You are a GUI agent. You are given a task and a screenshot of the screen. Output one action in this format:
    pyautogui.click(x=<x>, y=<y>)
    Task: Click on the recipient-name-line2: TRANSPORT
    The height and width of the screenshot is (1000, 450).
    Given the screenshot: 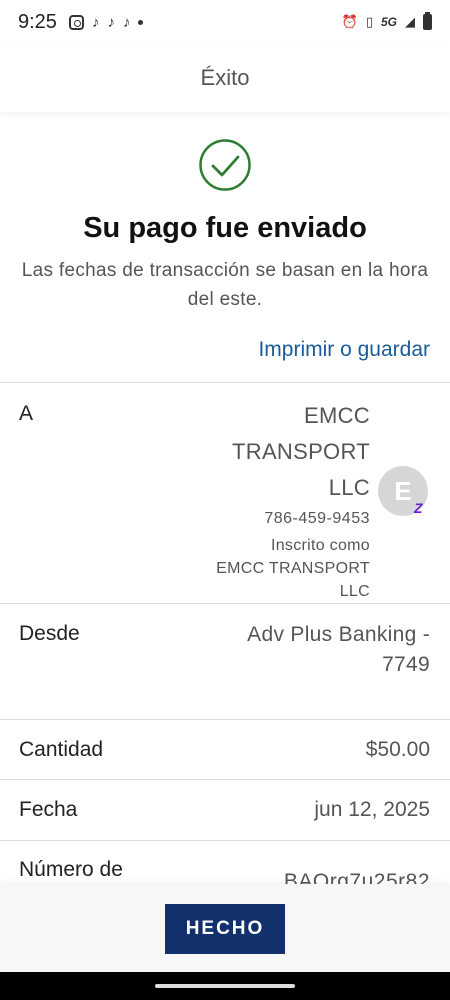 What is the action you would take?
    pyautogui.click(x=301, y=451)
    